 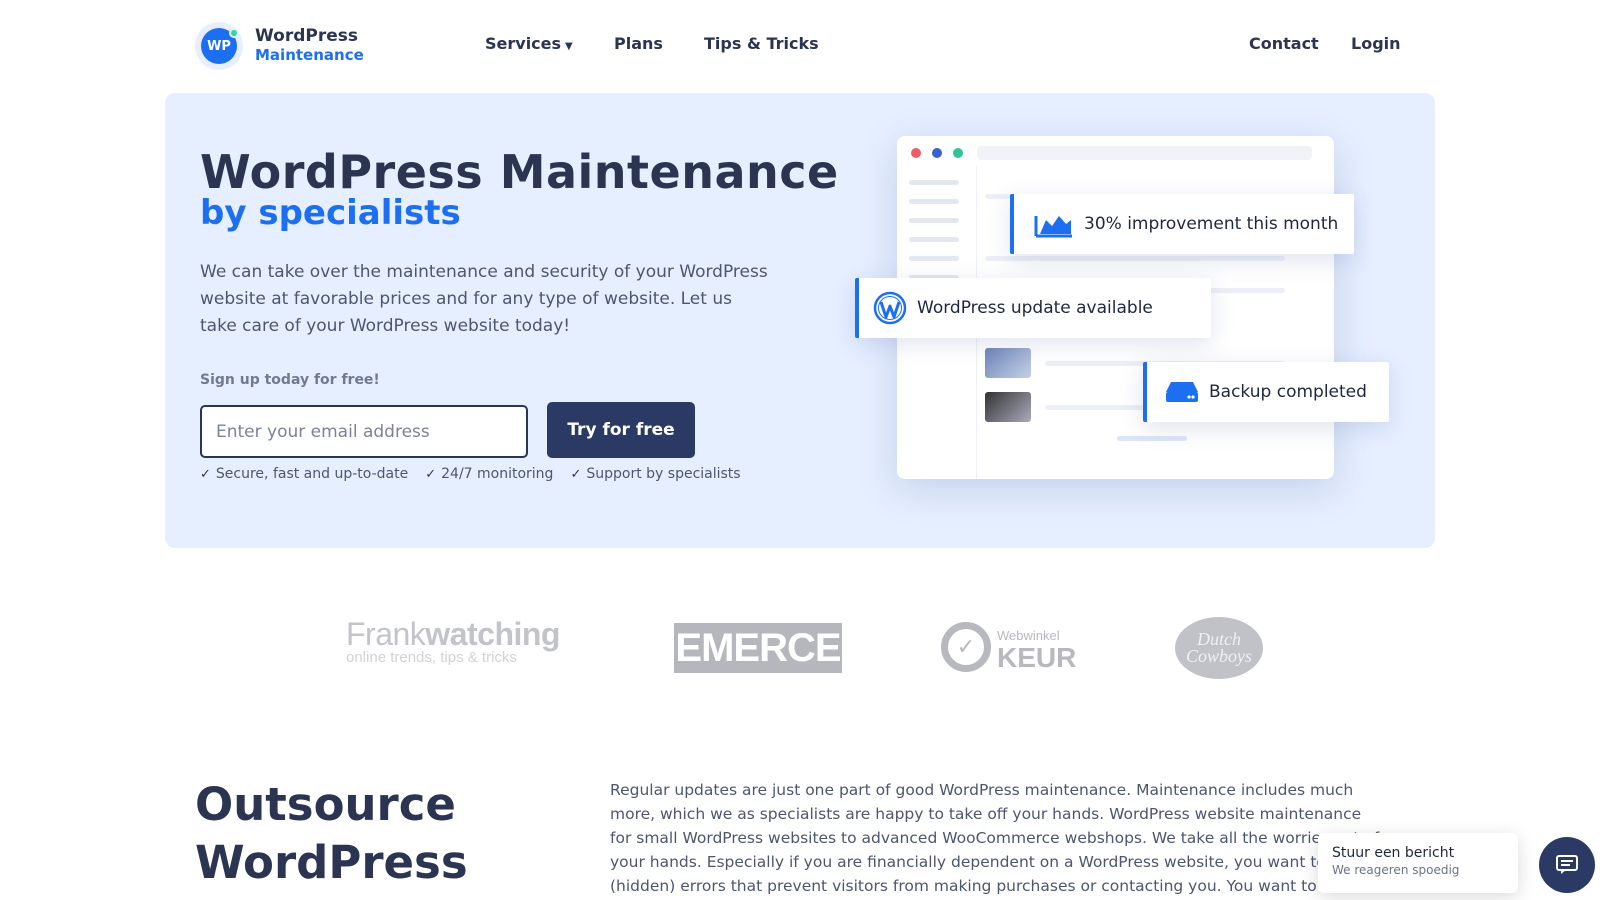 What do you see at coordinates (331, 862) in the screenshot?
I see `outsource-title-line2: WordPress` at bounding box center [331, 862].